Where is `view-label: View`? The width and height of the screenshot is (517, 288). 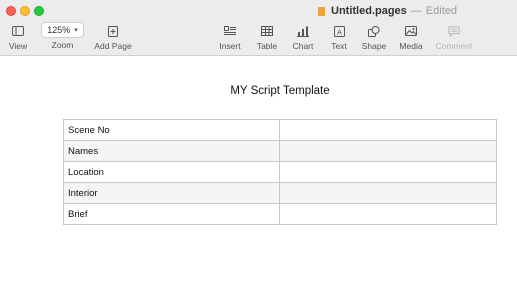 view-label: View is located at coordinates (18, 46).